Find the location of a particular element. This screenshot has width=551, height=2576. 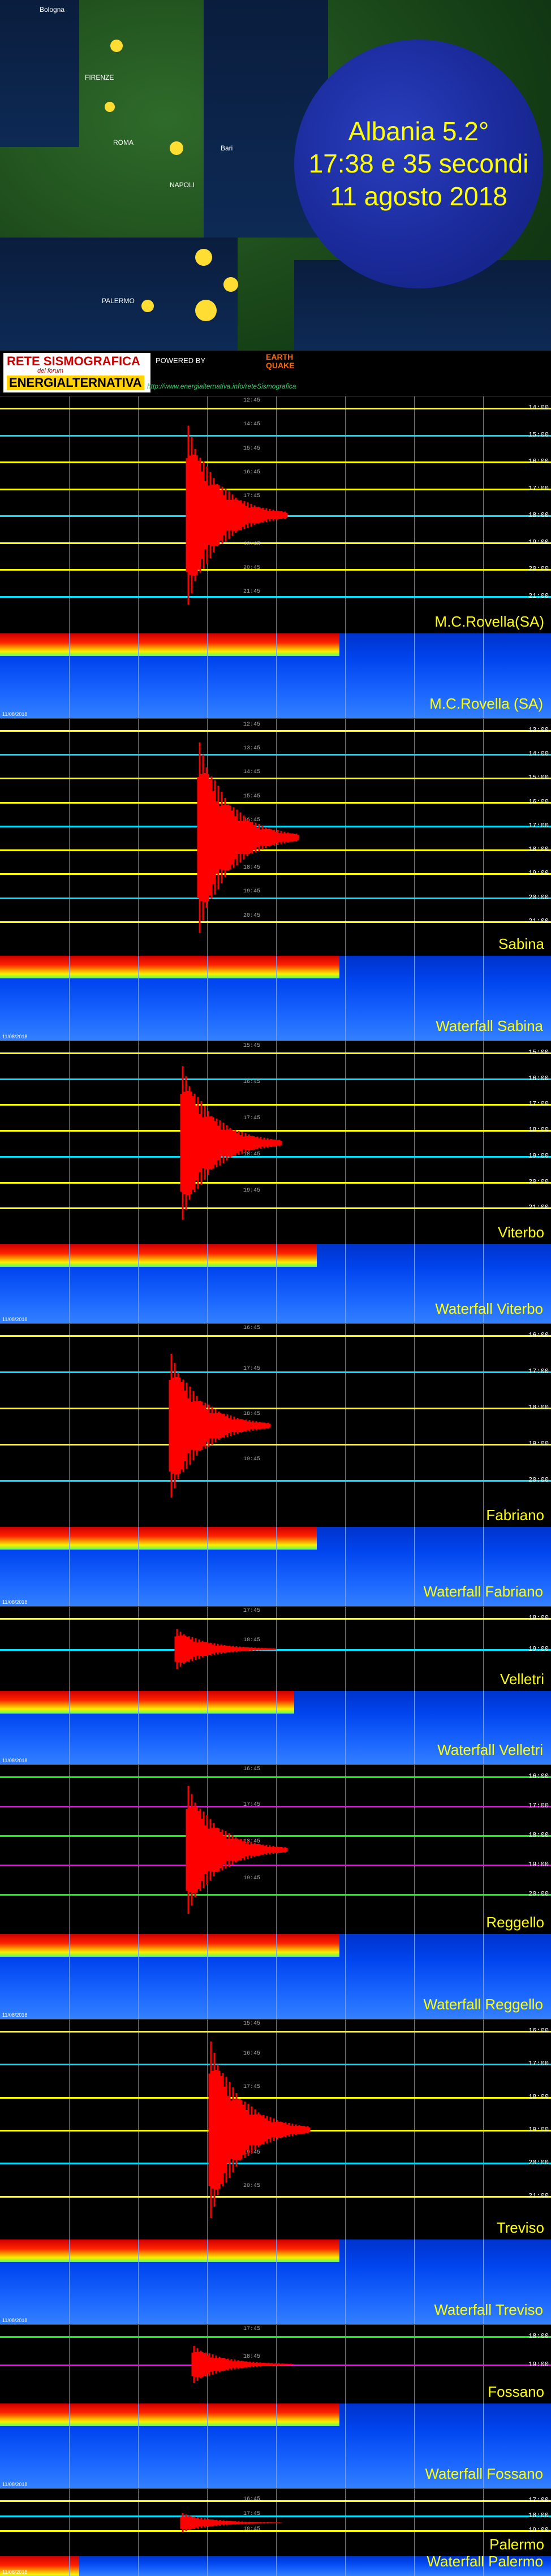

waterfall-label: Waterfall Velletri is located at coordinates (490, 1750).